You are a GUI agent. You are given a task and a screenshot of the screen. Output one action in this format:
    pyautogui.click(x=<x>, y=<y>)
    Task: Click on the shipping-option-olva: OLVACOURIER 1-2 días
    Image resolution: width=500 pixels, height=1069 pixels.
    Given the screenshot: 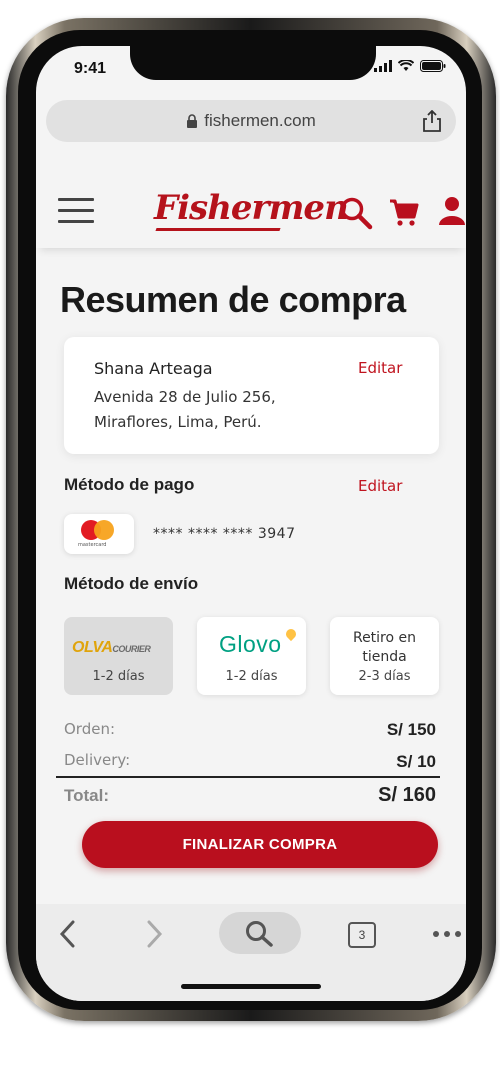 What is the action you would take?
    pyautogui.click(x=118, y=656)
    